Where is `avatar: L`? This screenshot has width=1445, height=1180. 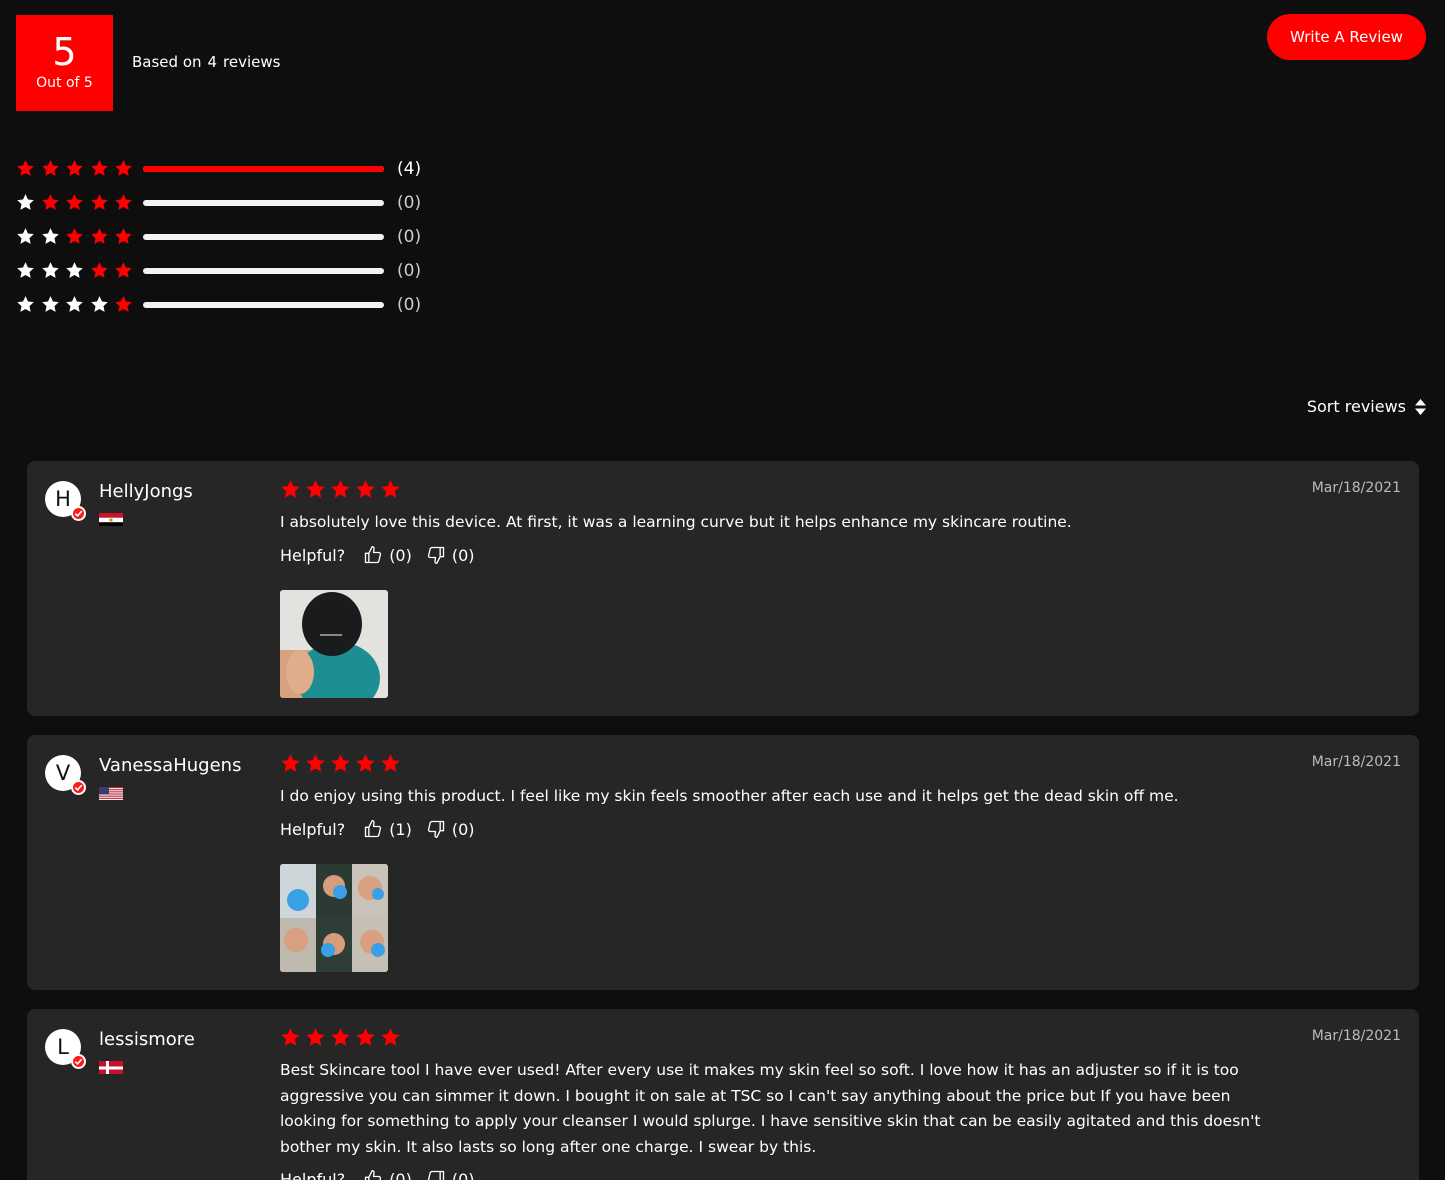
avatar: L is located at coordinates (65, 1049).